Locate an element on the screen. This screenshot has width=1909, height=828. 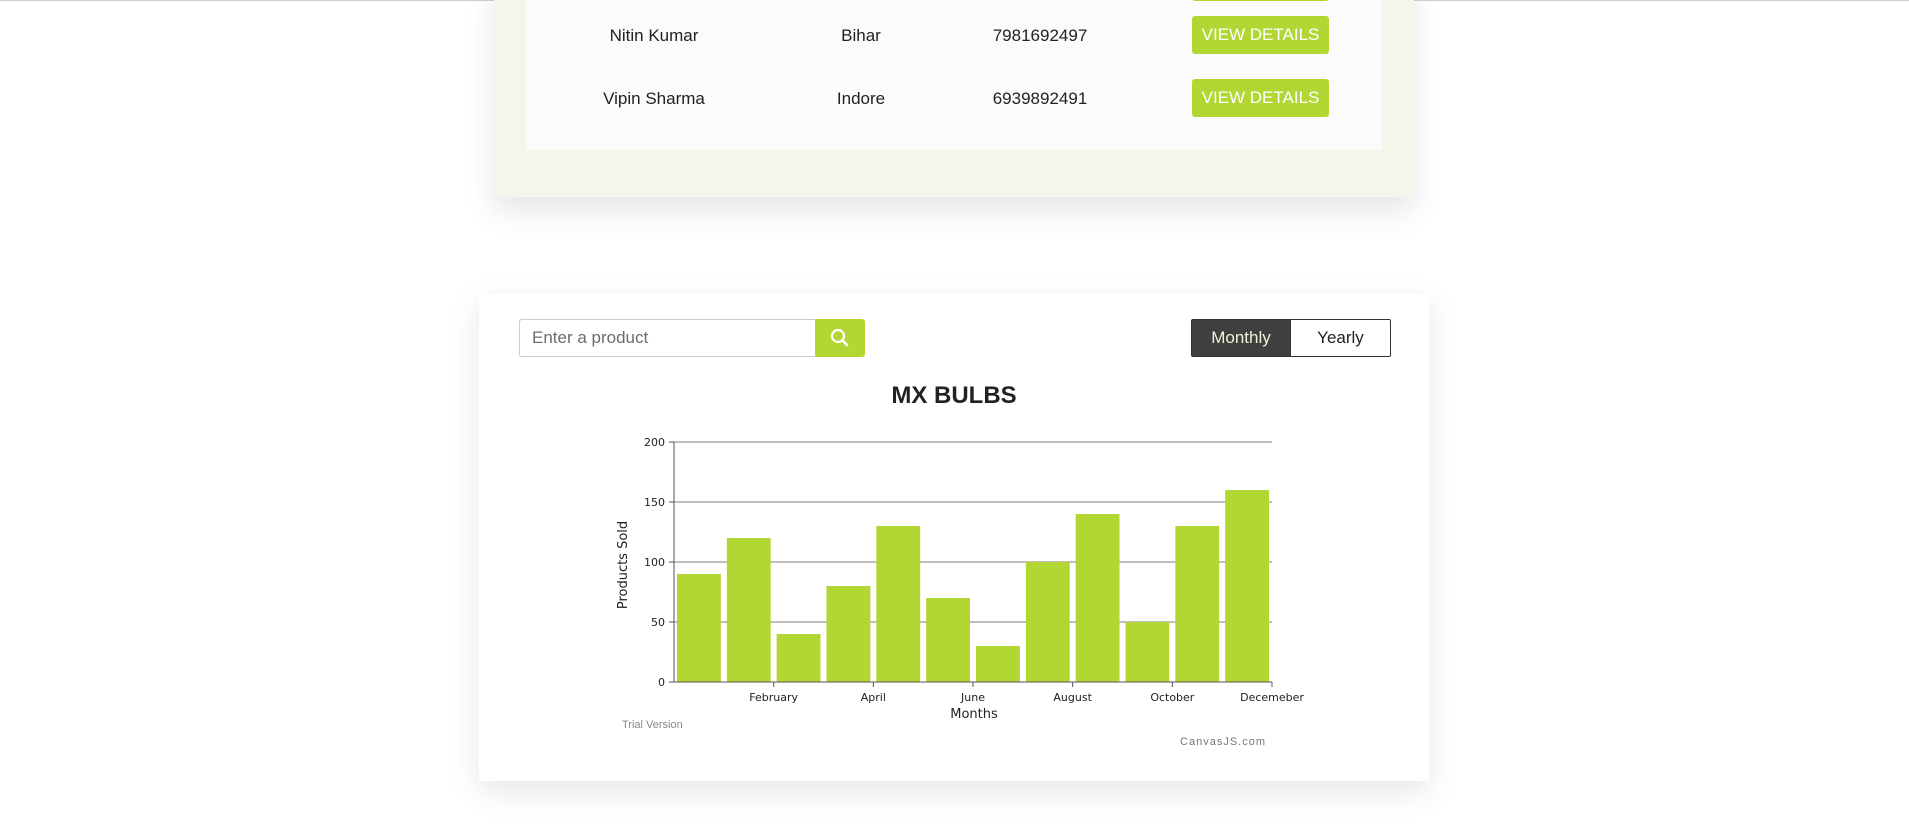
chart-title: MX BULBS is located at coordinates (953, 395).